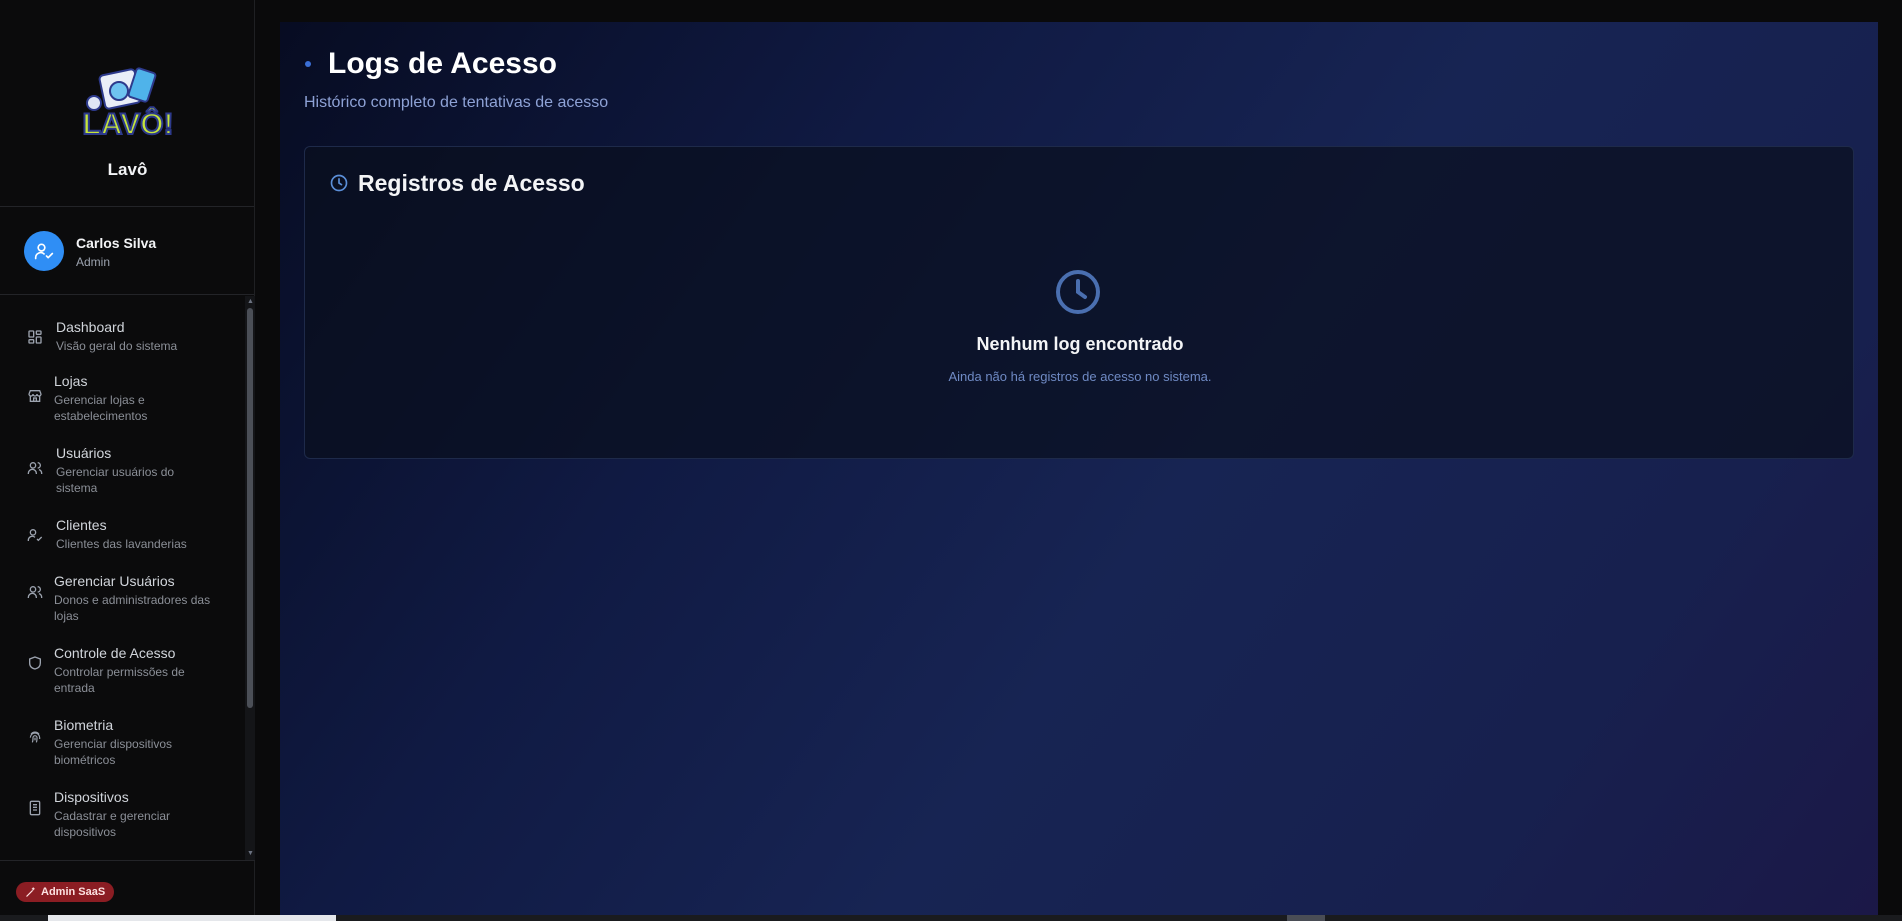  I want to click on sidebar-footer: Admin SaaS, so click(127, 890).